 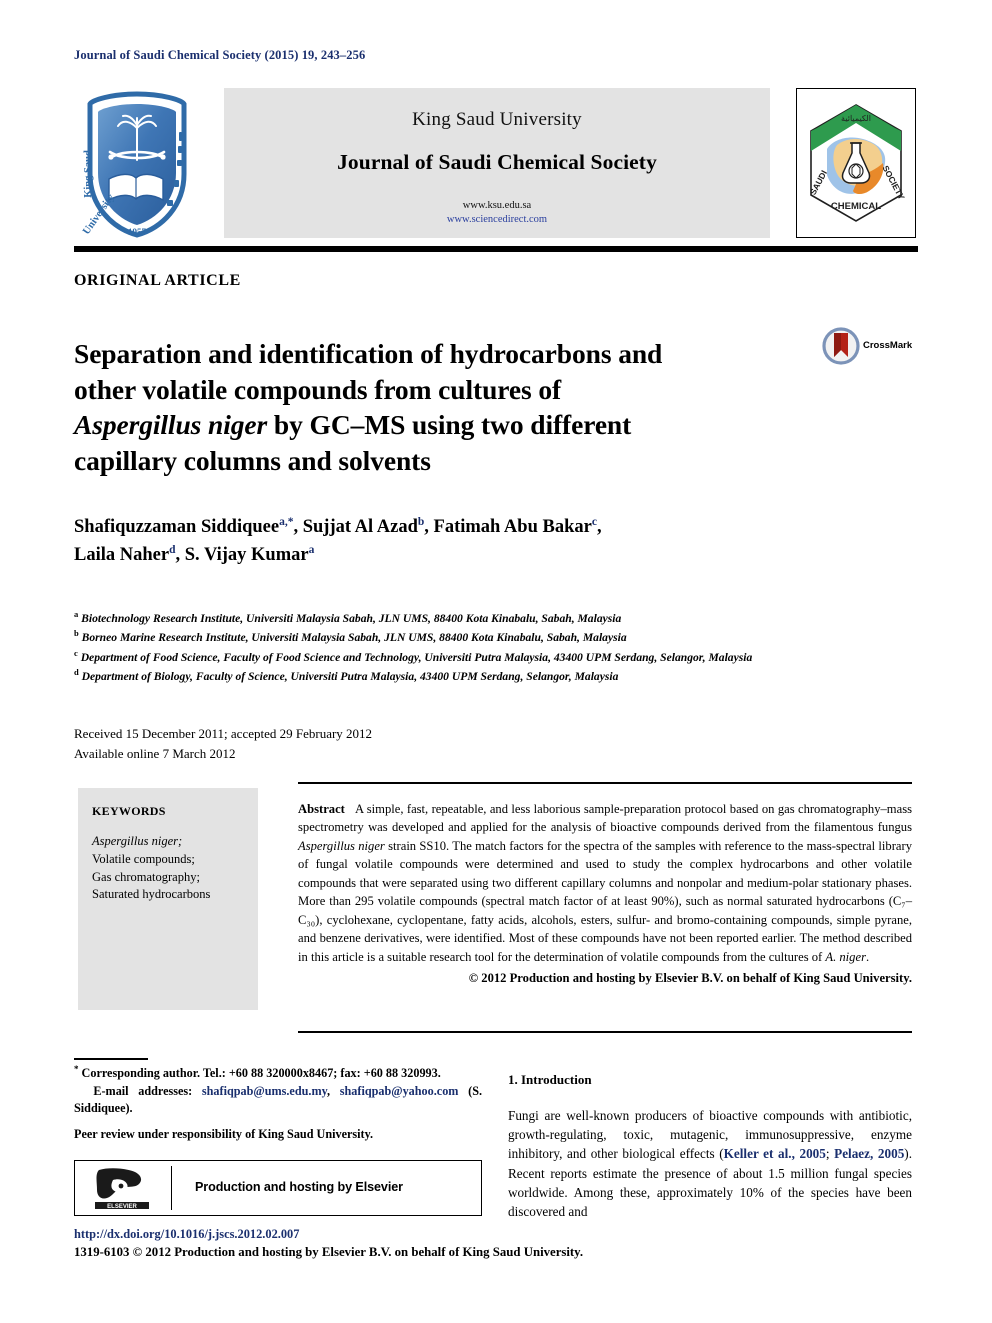 What do you see at coordinates (157, 280) in the screenshot?
I see `article-type-label: ORIGINAL ARTICLE` at bounding box center [157, 280].